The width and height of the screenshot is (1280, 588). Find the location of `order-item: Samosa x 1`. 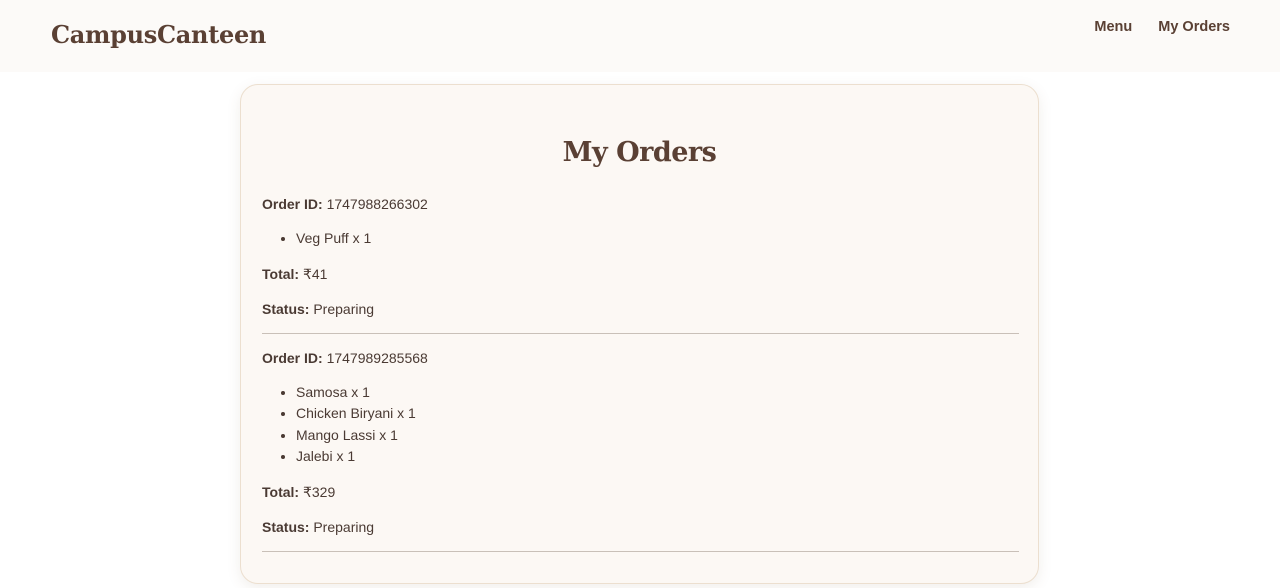

order-item: Samosa x 1 is located at coordinates (657, 393).